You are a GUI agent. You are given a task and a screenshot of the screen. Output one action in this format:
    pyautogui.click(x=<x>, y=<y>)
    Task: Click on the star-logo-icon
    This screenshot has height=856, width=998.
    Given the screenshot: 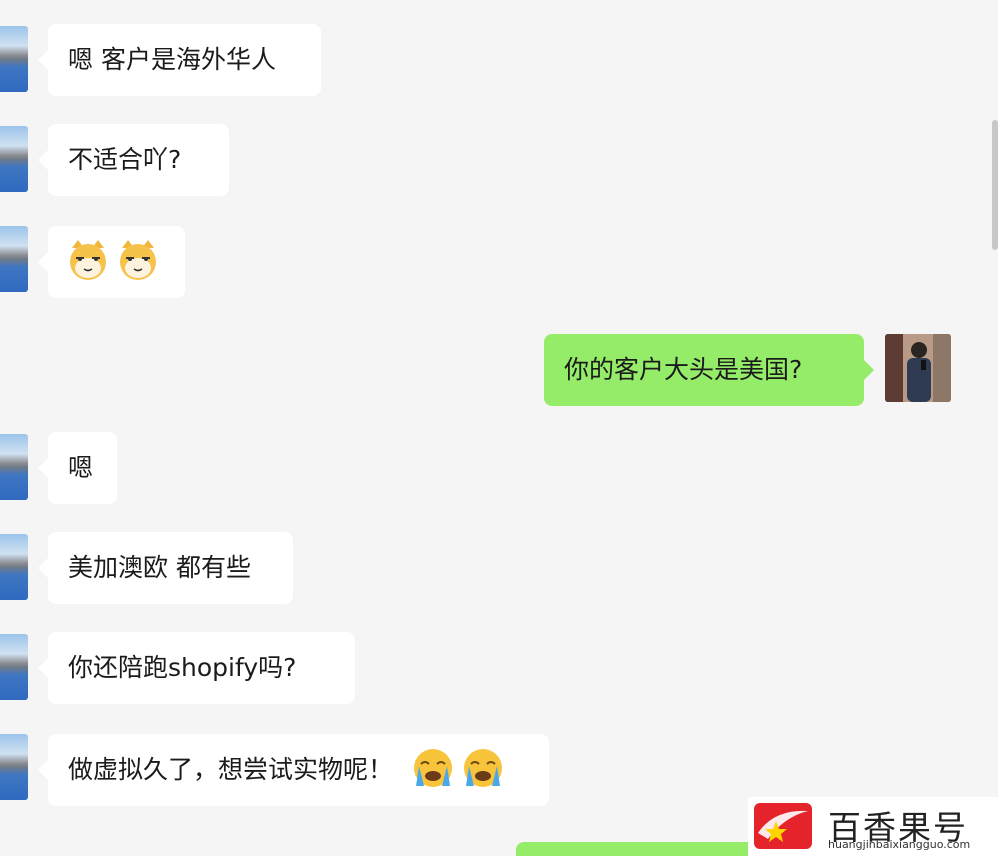 What is the action you would take?
    pyautogui.click(x=783, y=826)
    